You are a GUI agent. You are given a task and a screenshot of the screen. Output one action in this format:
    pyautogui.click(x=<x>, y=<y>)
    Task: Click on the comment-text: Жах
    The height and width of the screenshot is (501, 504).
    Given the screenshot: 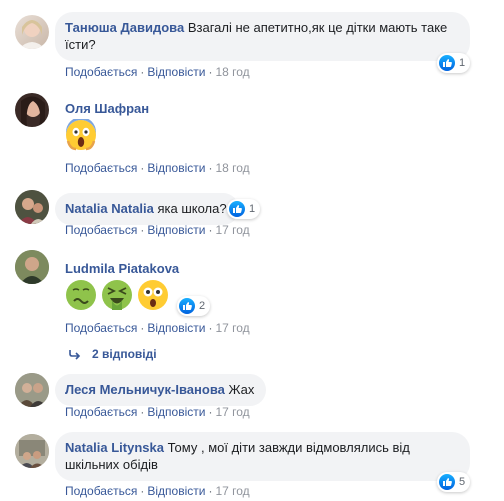 What is the action you would take?
    pyautogui.click(x=241, y=389)
    